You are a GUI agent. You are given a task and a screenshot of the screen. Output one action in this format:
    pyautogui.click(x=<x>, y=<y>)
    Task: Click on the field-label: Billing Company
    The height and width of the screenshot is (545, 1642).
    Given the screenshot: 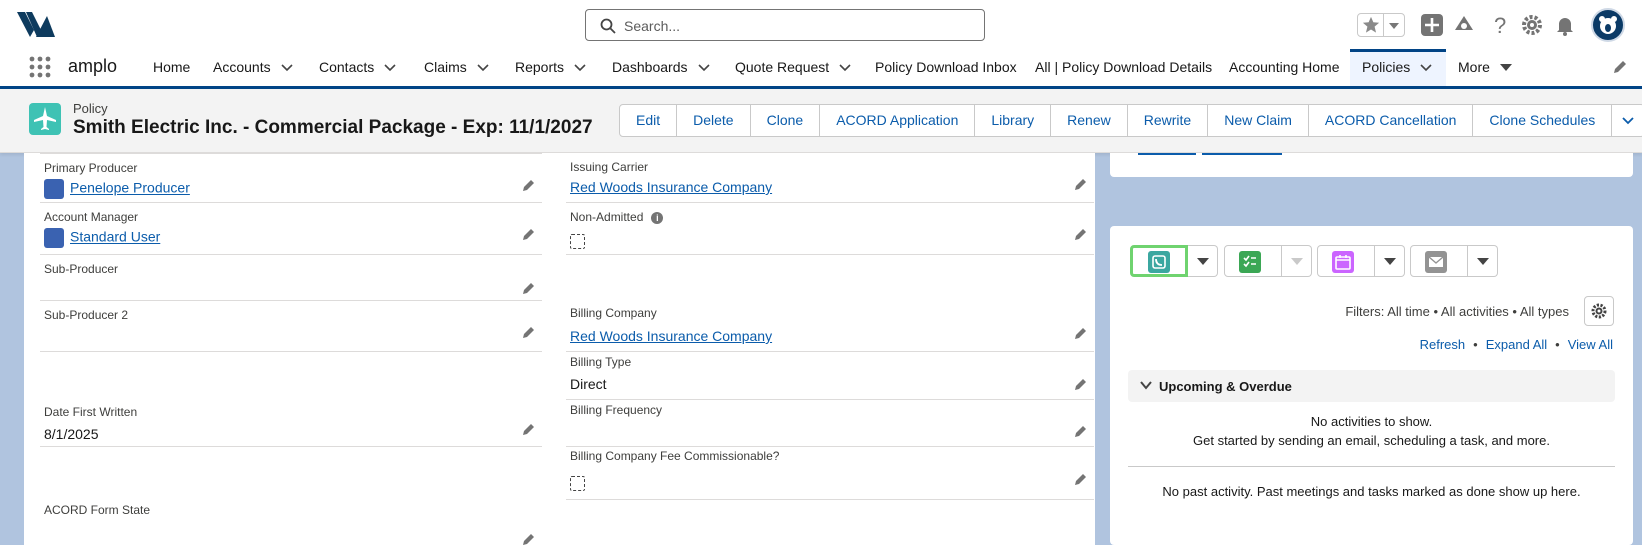 What is the action you would take?
    pyautogui.click(x=613, y=313)
    